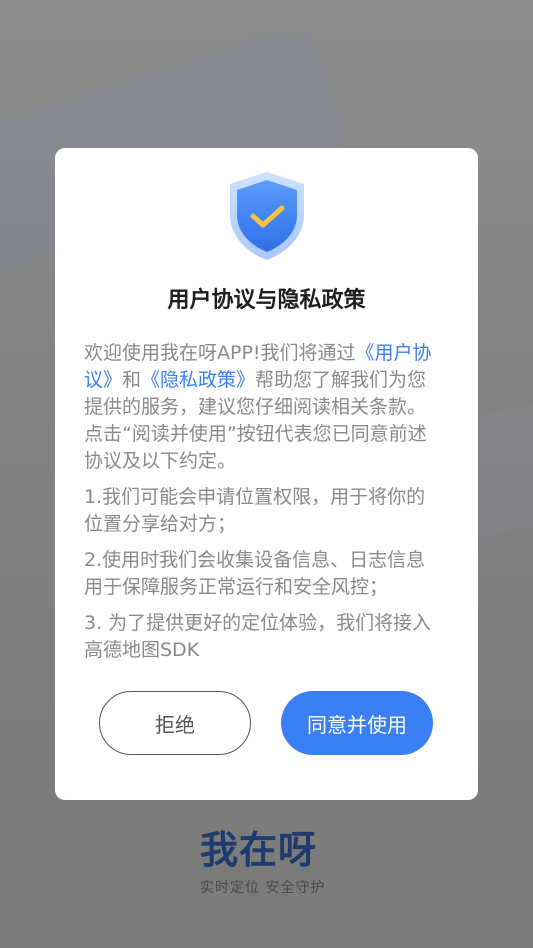 The width and height of the screenshot is (533, 948). Describe the element at coordinates (132, 380) in the screenshot. I see `intro-text: 和` at that location.